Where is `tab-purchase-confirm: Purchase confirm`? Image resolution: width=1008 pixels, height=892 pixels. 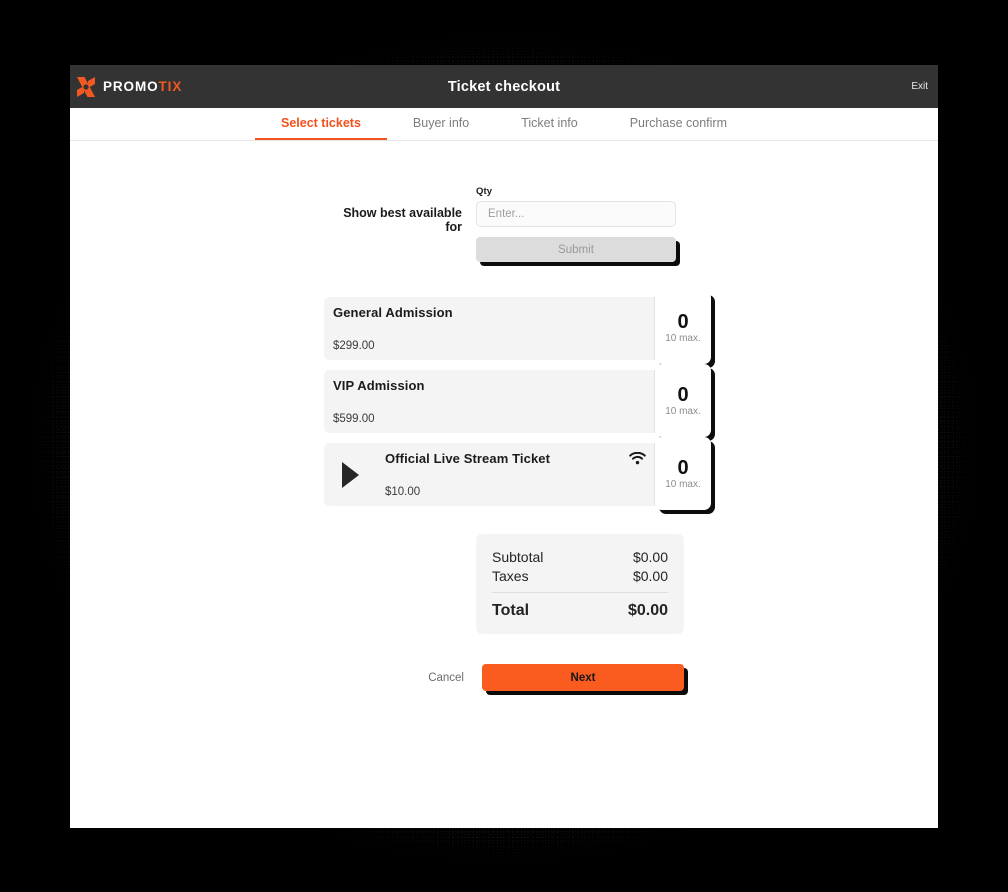
tab-purchase-confirm: Purchase confirm is located at coordinates (678, 124).